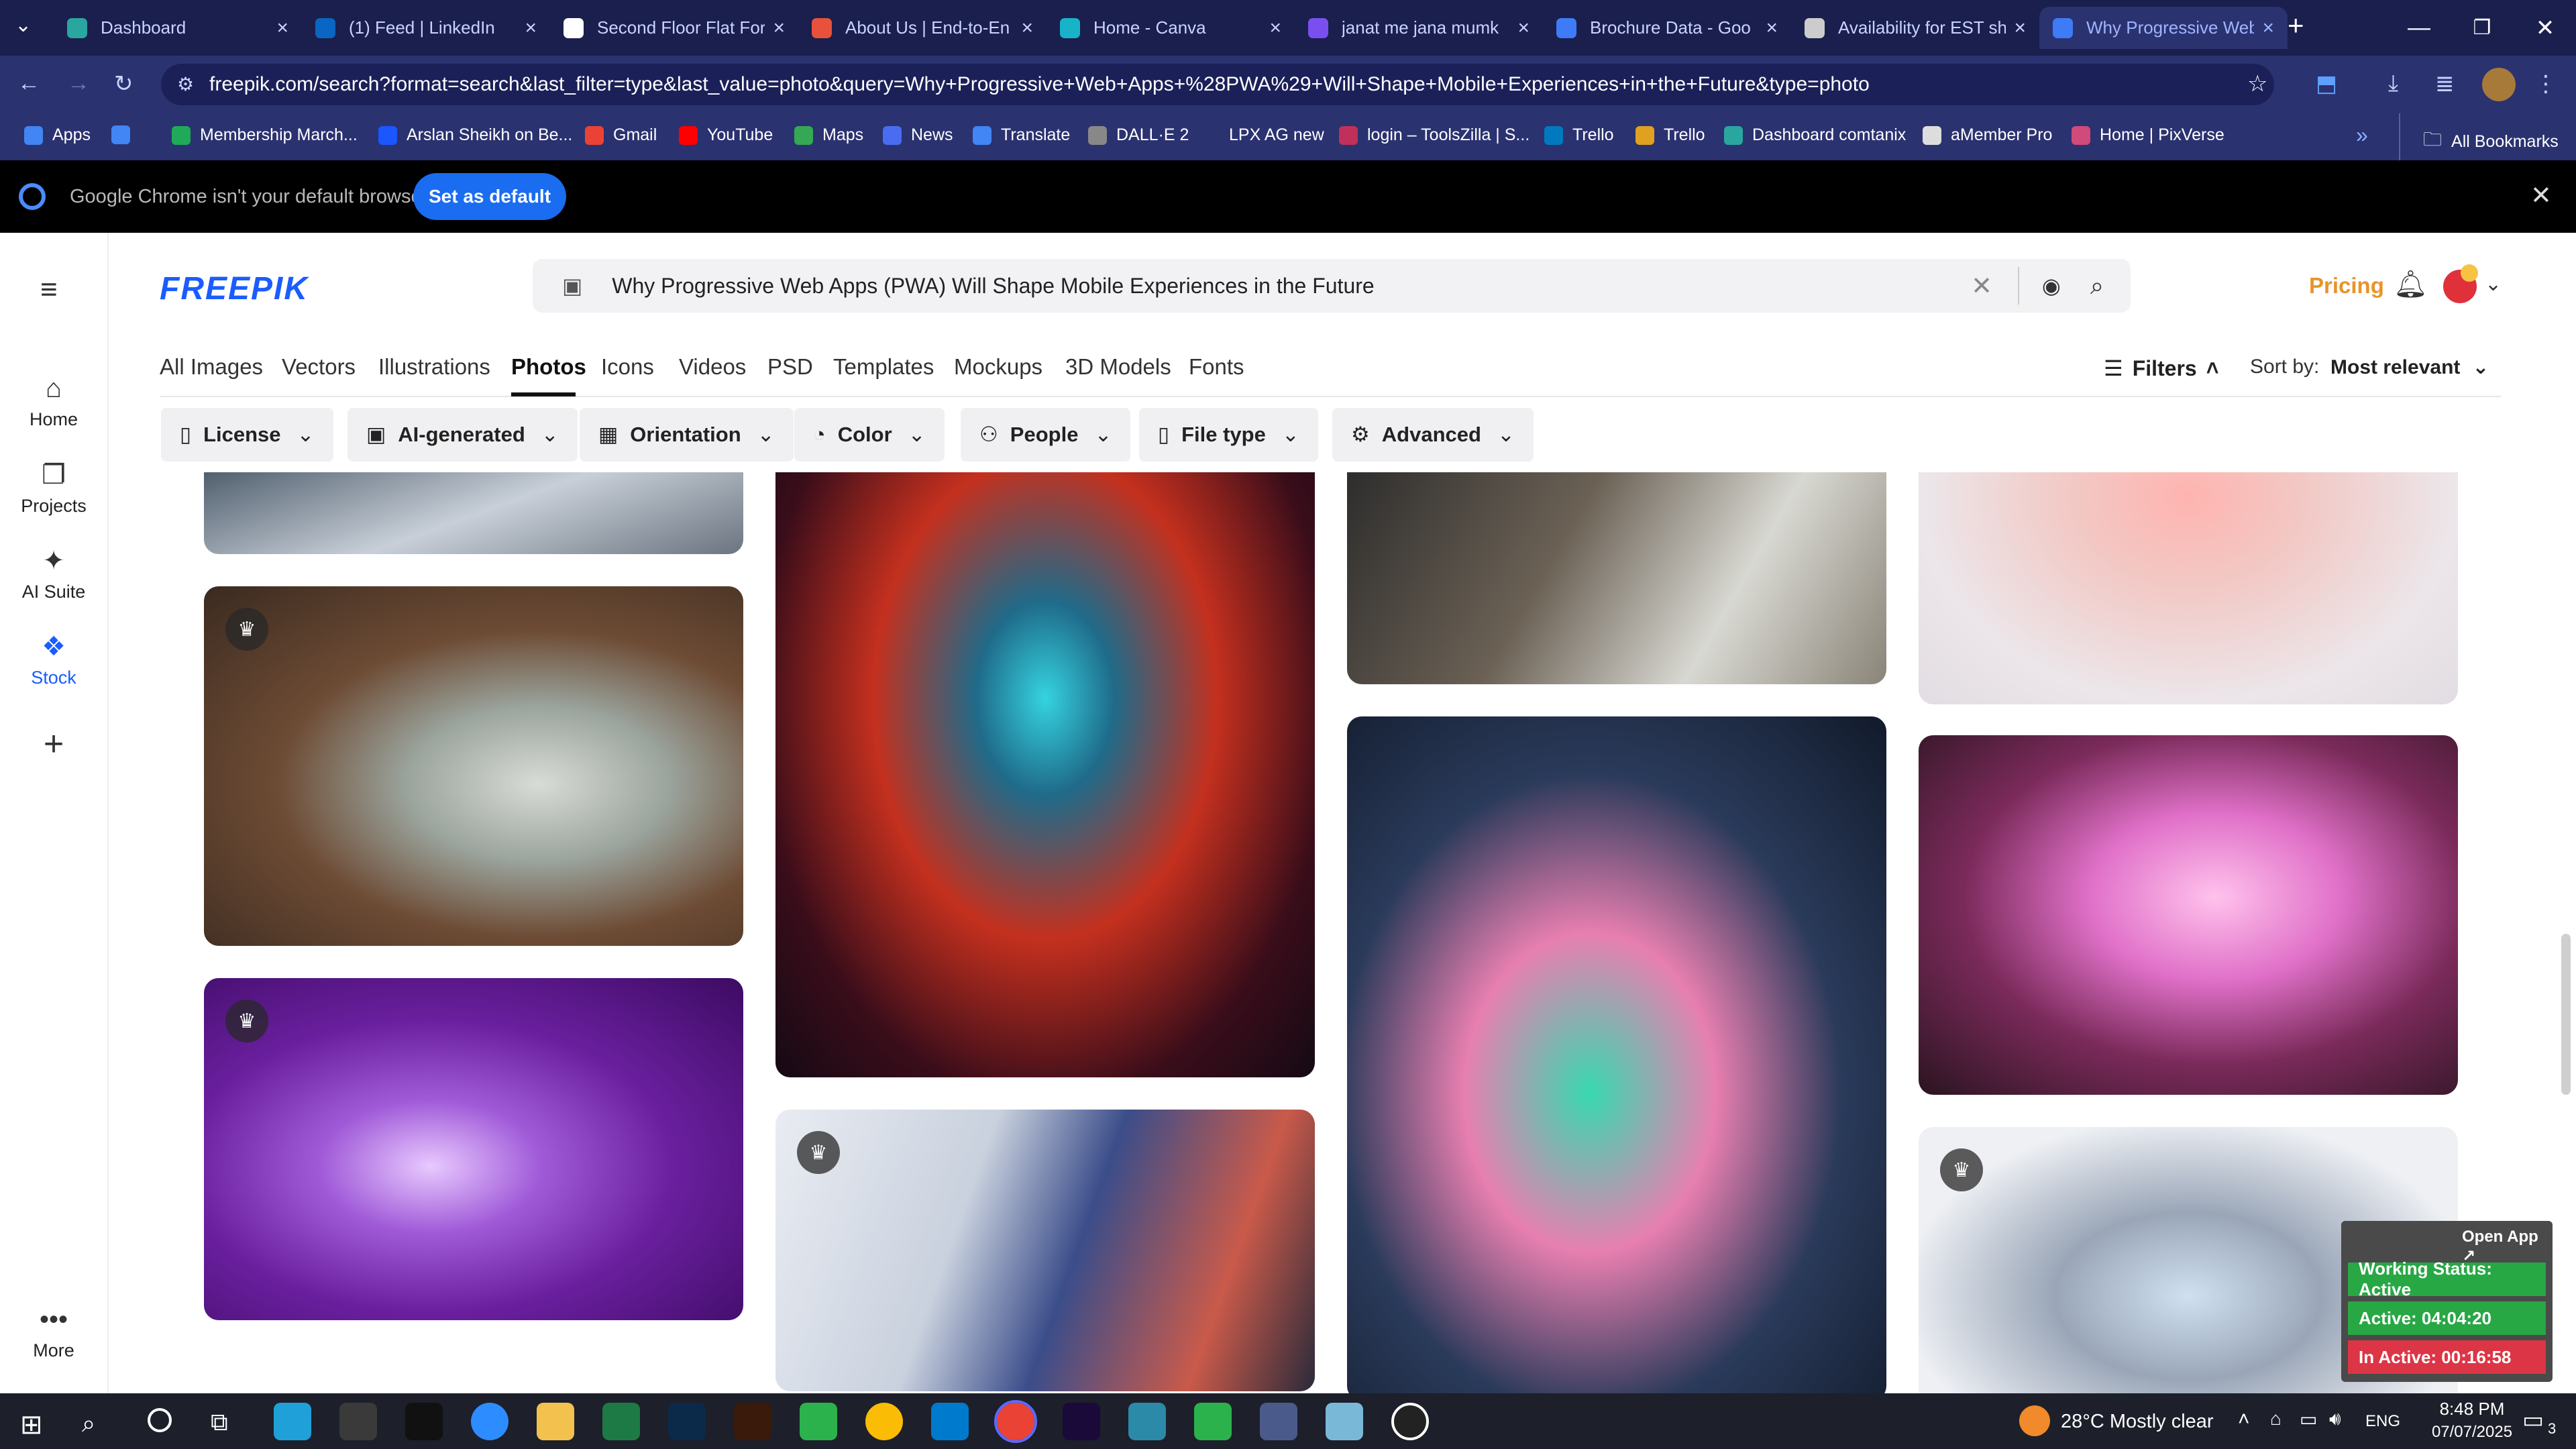 Image resolution: width=2576 pixels, height=1449 pixels. I want to click on filter-color: ◔ Color ⌄, so click(869, 435).